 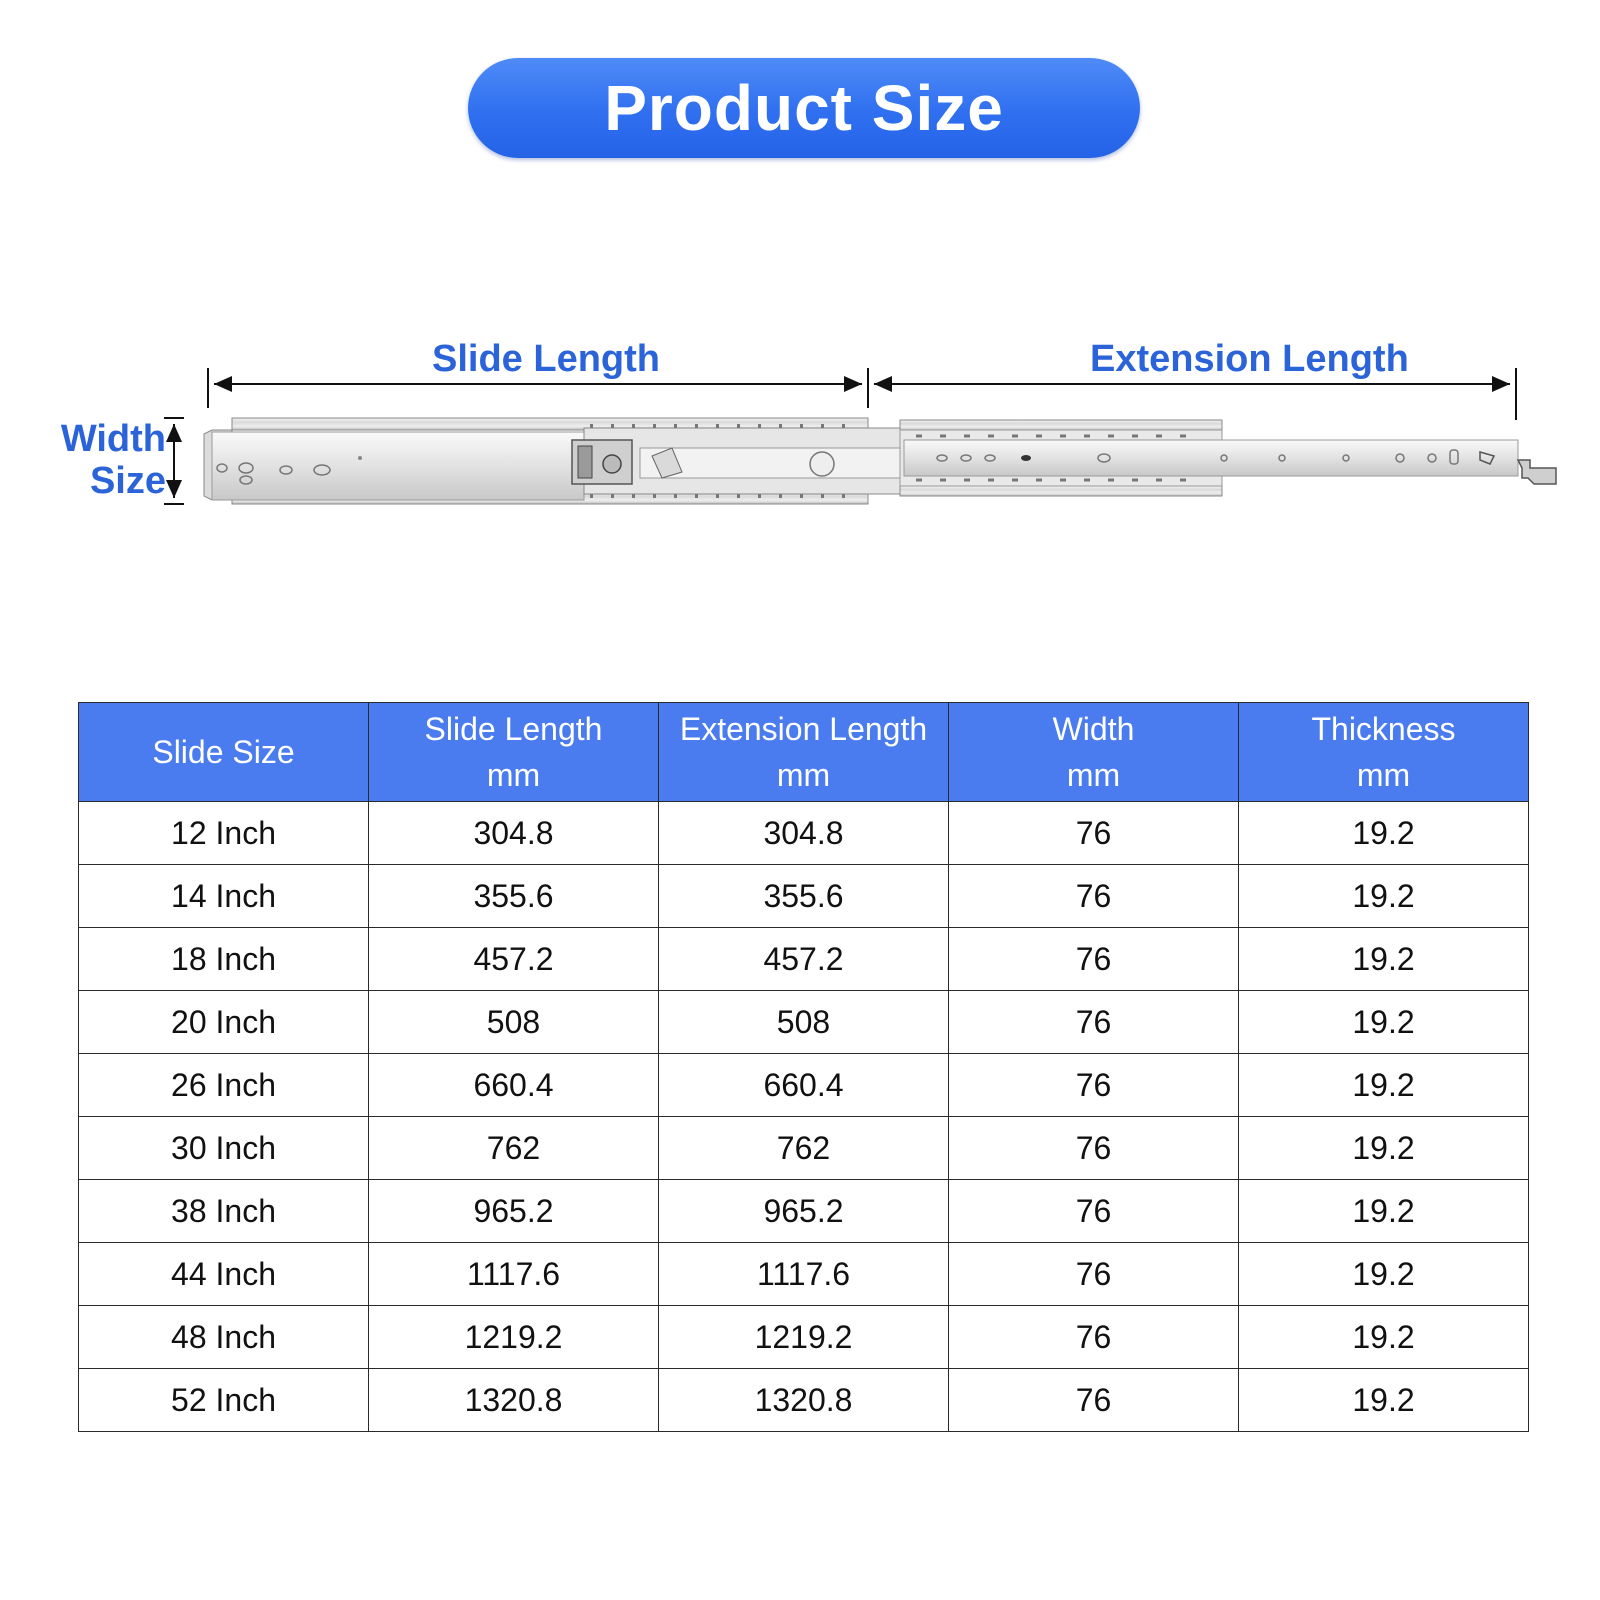 I want to click on header-line1: Slide Size, so click(x=223, y=752).